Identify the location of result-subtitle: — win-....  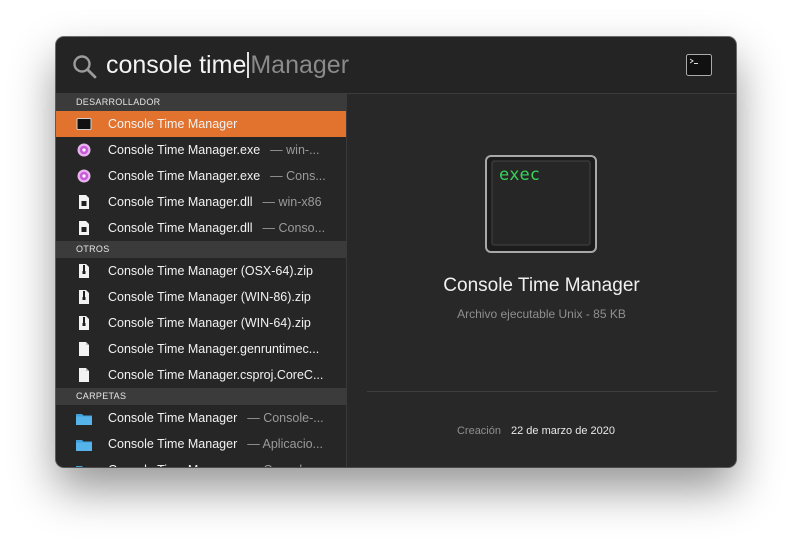
(295, 150).